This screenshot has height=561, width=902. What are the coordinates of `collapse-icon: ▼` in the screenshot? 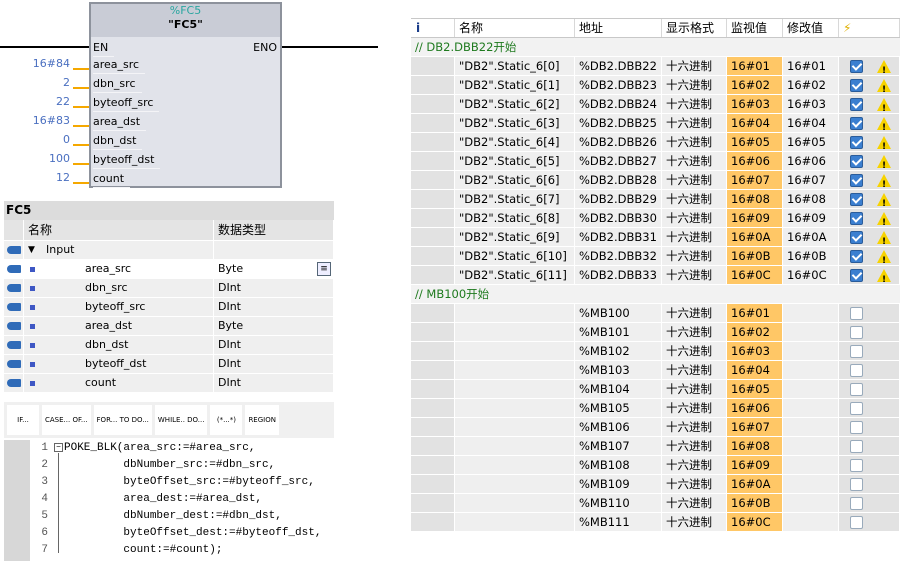 It's located at (31, 250).